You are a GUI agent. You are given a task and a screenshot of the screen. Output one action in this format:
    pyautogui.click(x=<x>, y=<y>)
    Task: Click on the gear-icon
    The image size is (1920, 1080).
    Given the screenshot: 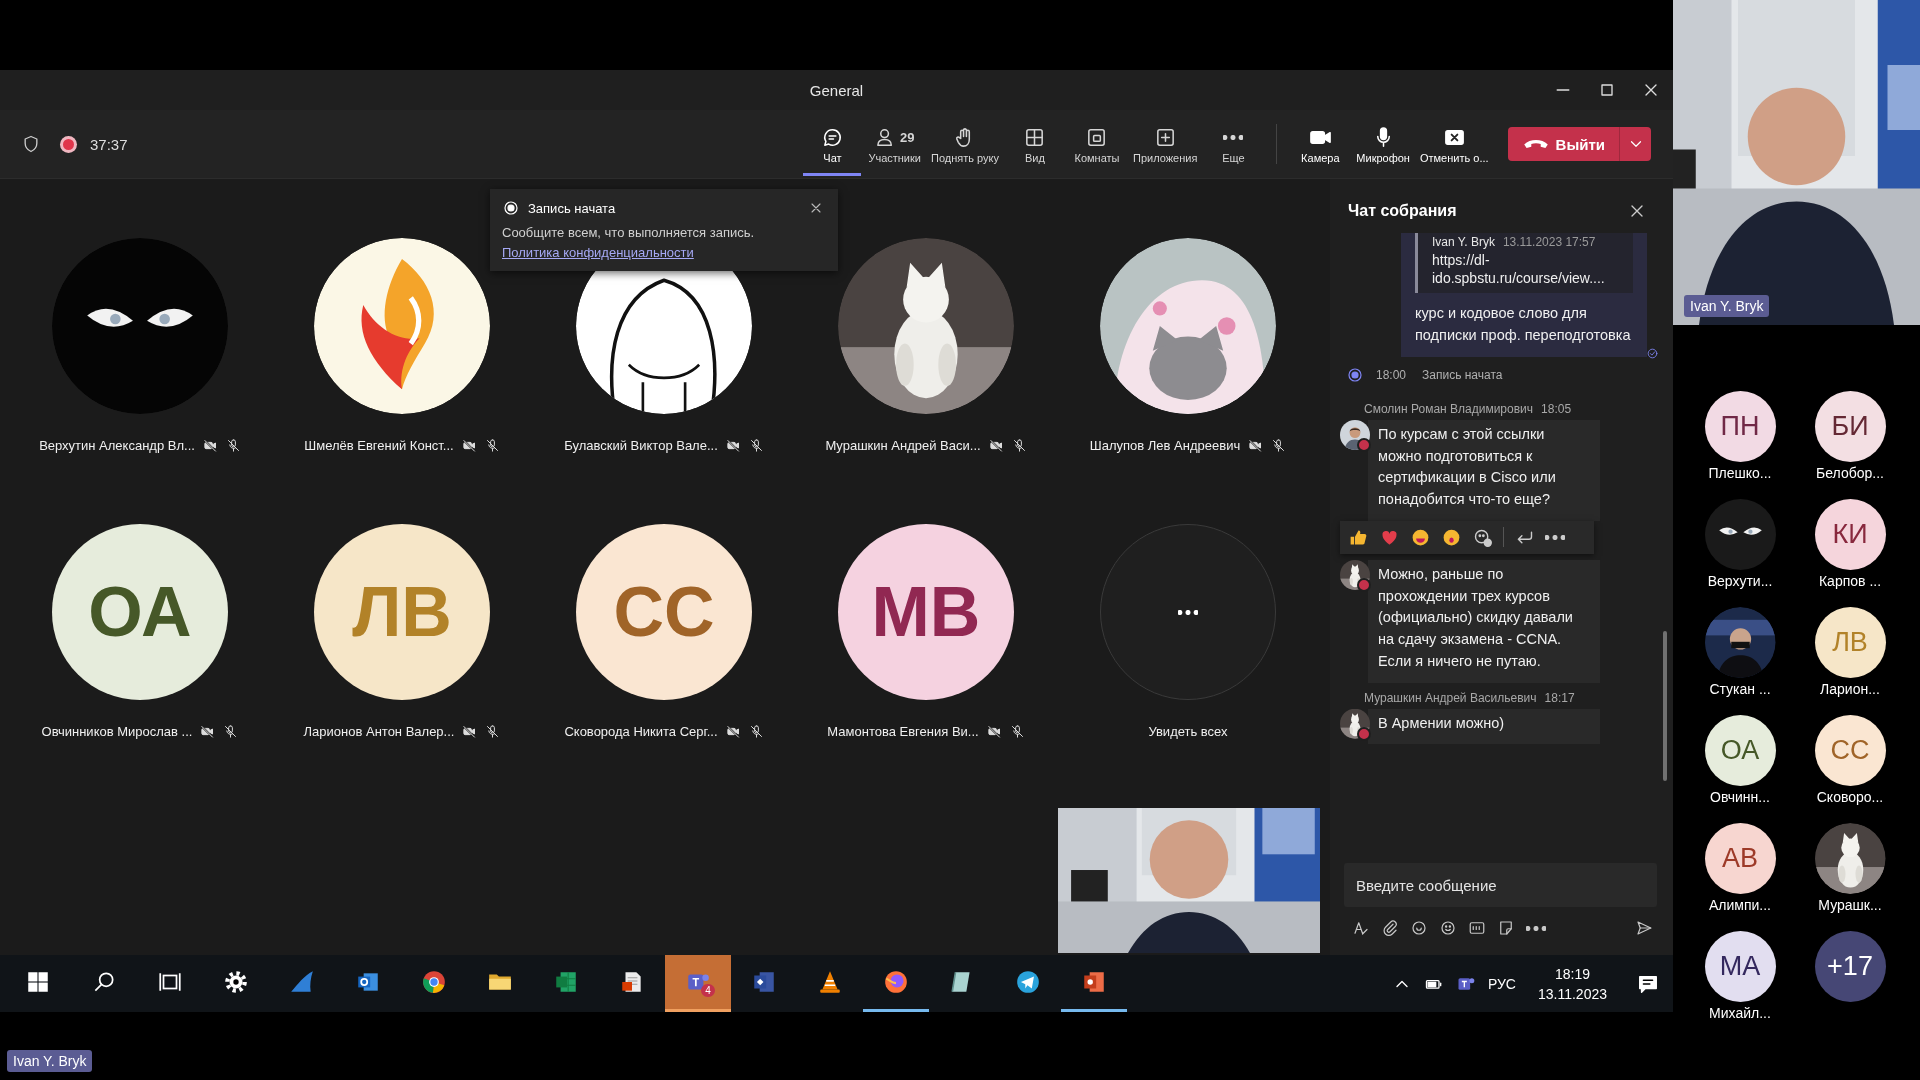 What is the action you would take?
    pyautogui.click(x=236, y=982)
    